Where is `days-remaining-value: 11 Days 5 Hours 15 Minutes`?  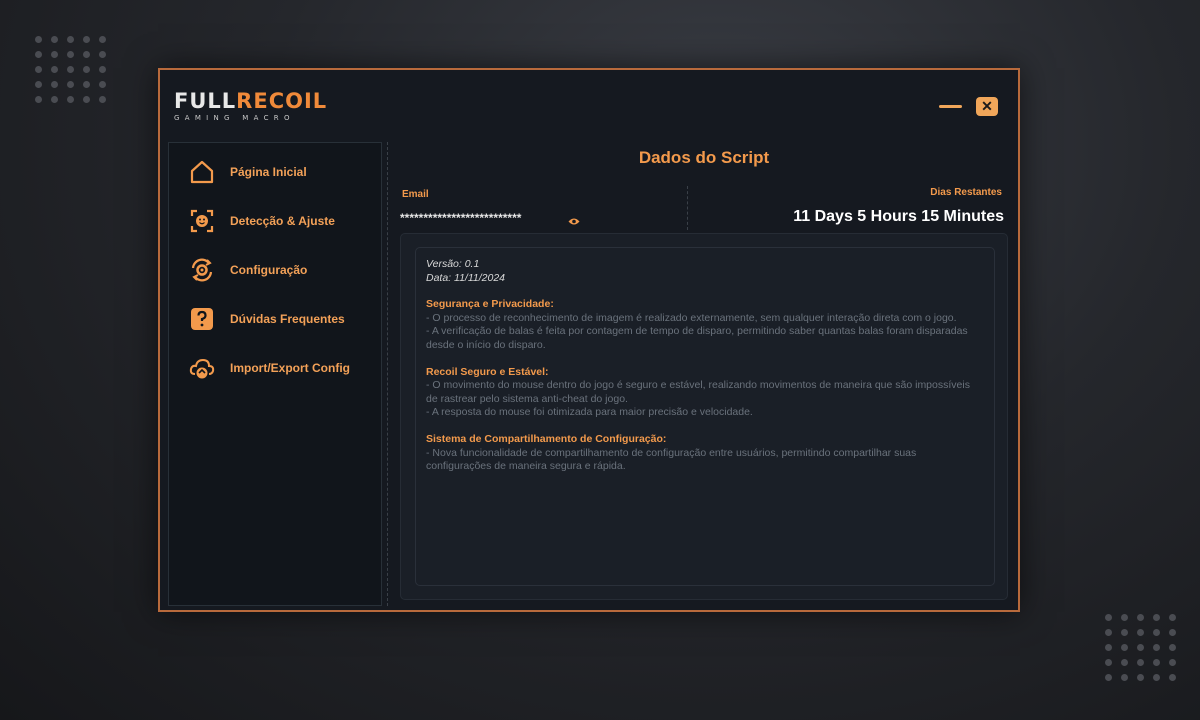
days-remaining-value: 11 Days 5 Hours 15 Minutes is located at coordinates (898, 216).